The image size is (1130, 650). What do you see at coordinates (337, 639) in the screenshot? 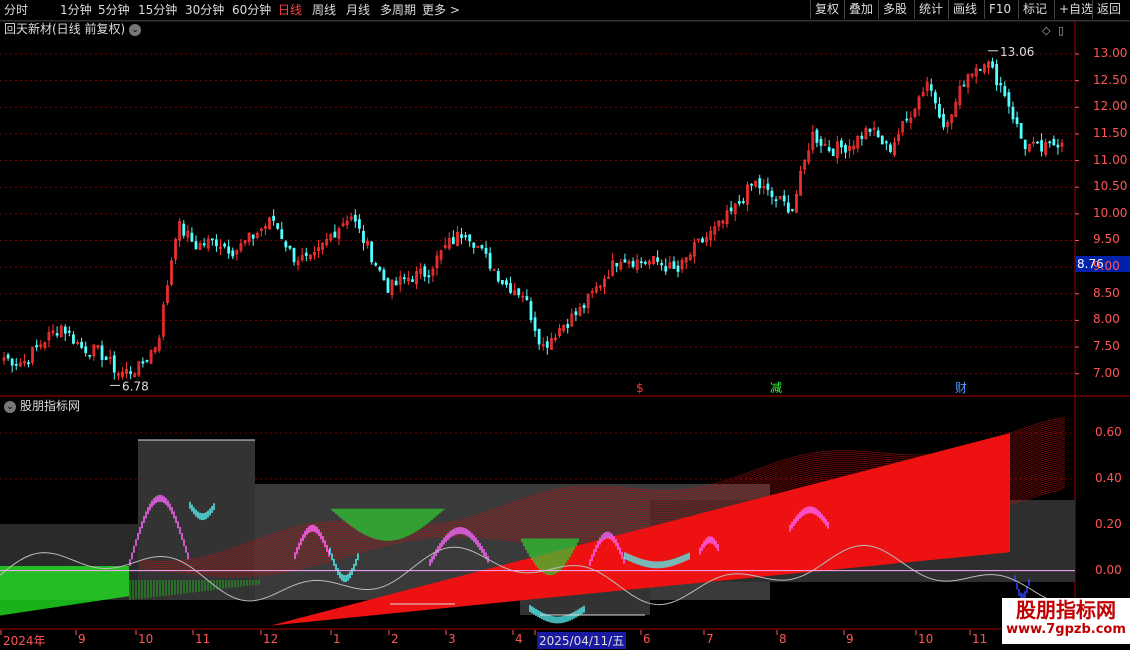
I see `date-label: 1` at bounding box center [337, 639].